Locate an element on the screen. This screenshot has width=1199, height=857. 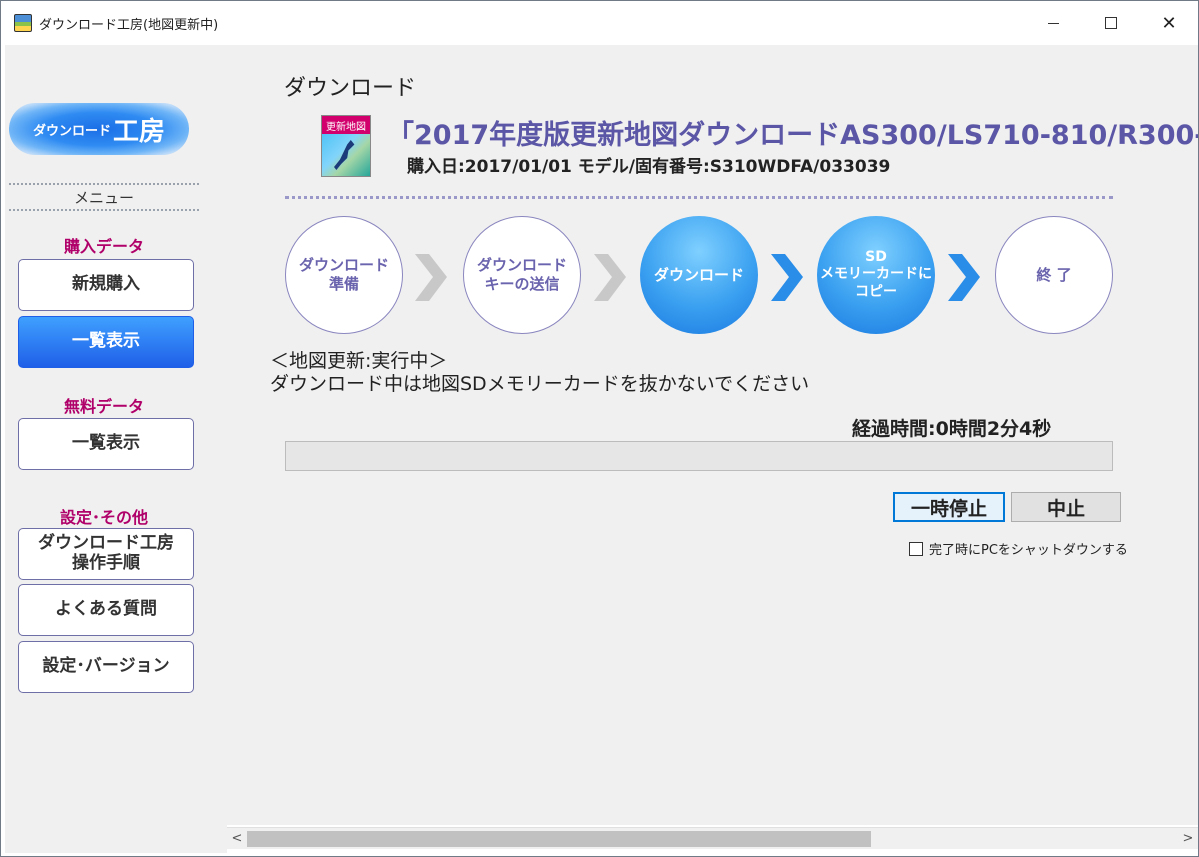
status-warning: ダウンロード中は地図SDメモリーカードを抜かないでください is located at coordinates (540, 384).